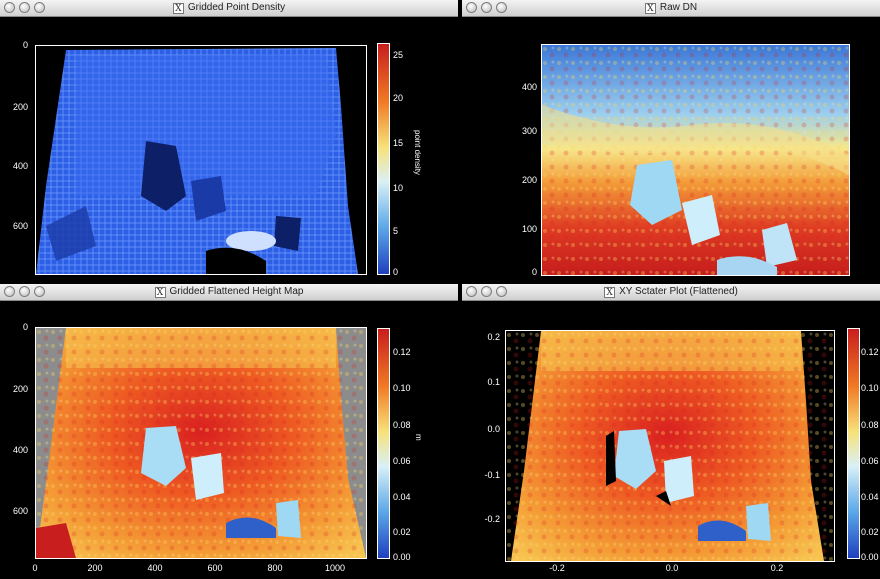 Image resolution: width=880 pixels, height=579 pixels. What do you see at coordinates (678, 7) in the screenshot?
I see `window-title: Raw DN` at bounding box center [678, 7].